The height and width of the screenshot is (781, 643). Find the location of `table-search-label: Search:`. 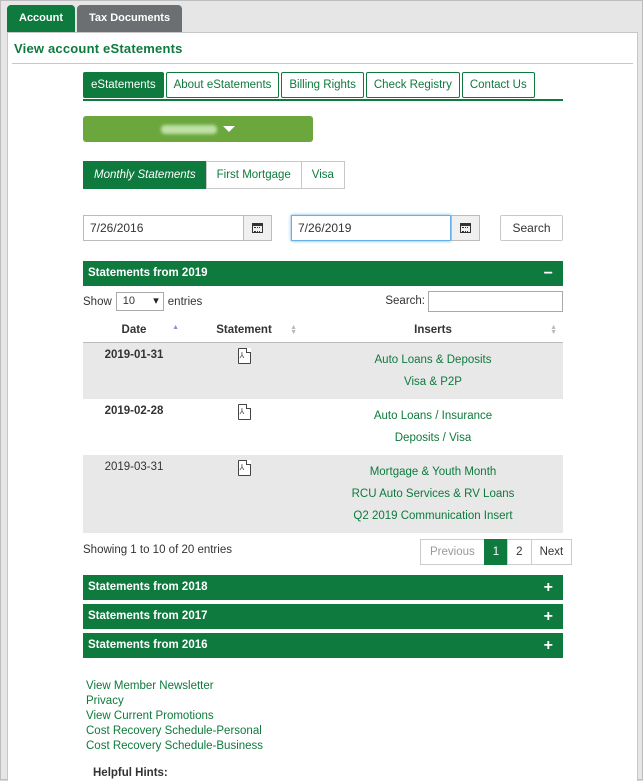

table-search-label: Search: is located at coordinates (405, 301).